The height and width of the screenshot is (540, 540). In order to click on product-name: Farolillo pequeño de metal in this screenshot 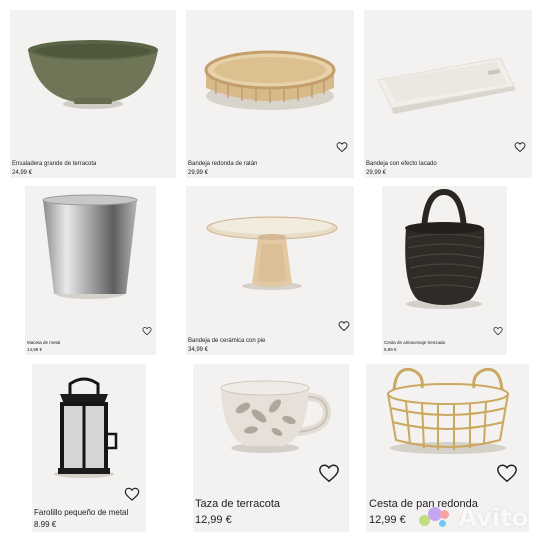, I will do `click(81, 512)`.